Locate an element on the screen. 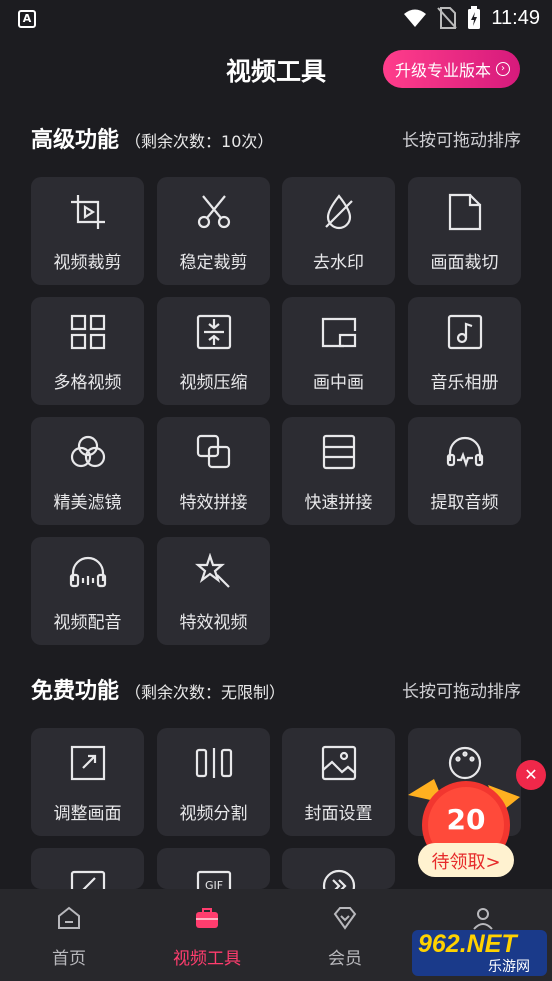 This screenshot has height=981, width=552. no-sim-icon is located at coordinates (447, 18).